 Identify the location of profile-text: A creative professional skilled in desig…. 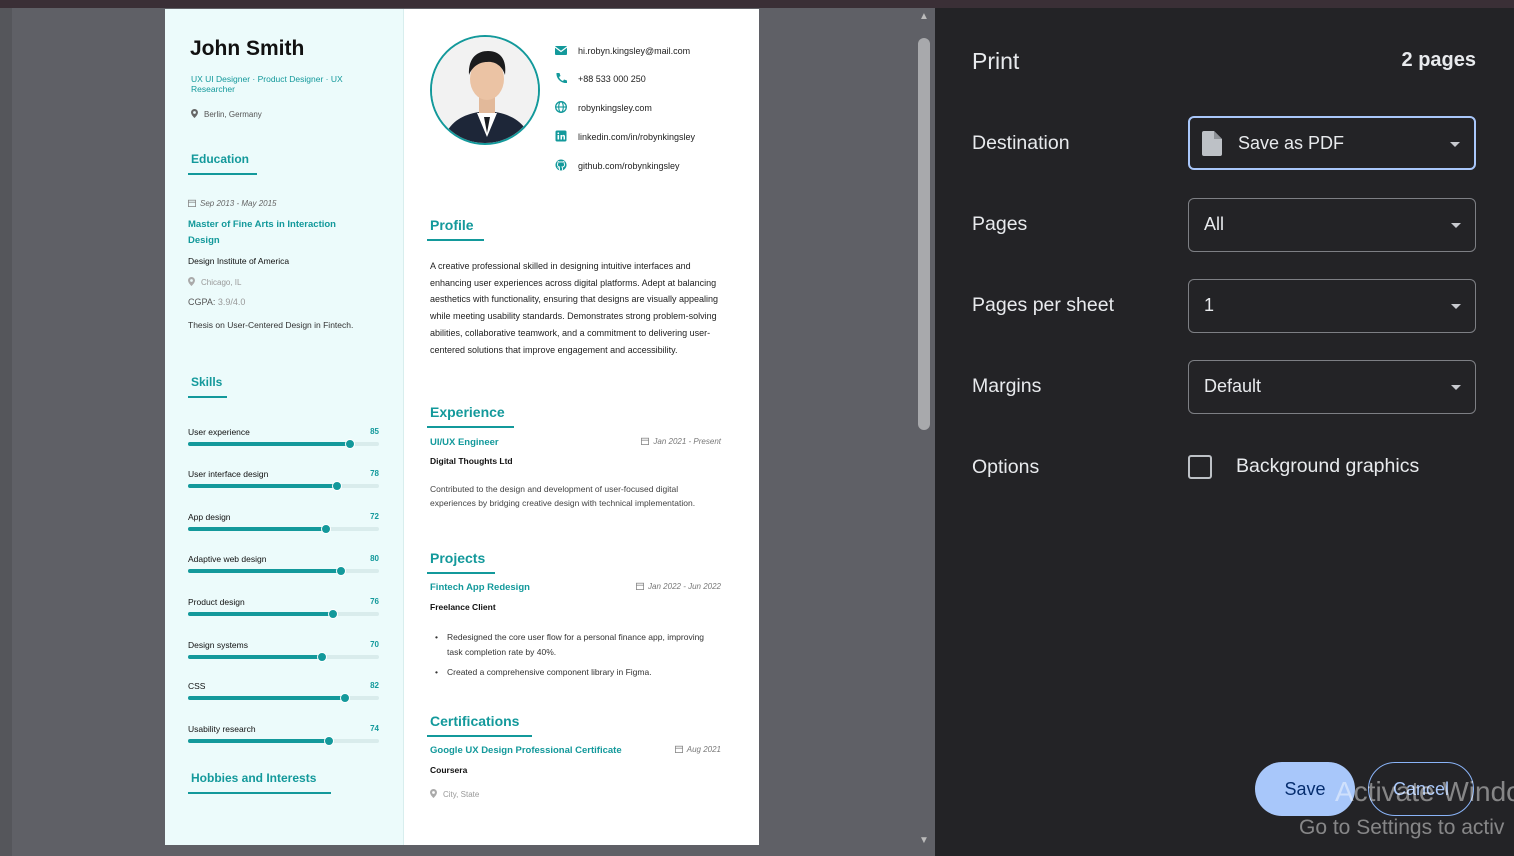
(574, 308).